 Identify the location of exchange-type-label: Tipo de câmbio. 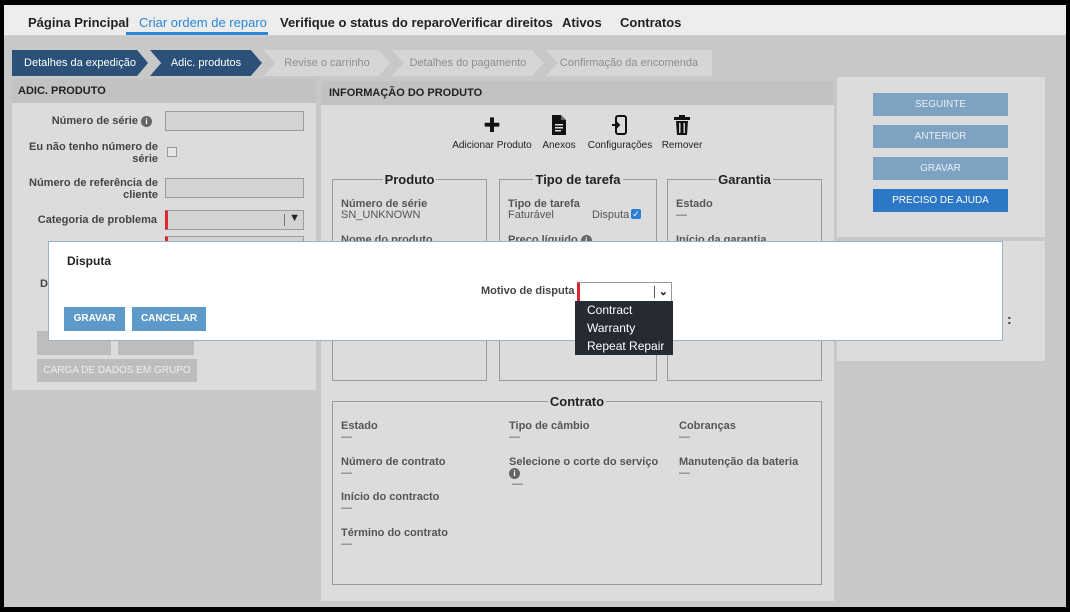
(549, 426).